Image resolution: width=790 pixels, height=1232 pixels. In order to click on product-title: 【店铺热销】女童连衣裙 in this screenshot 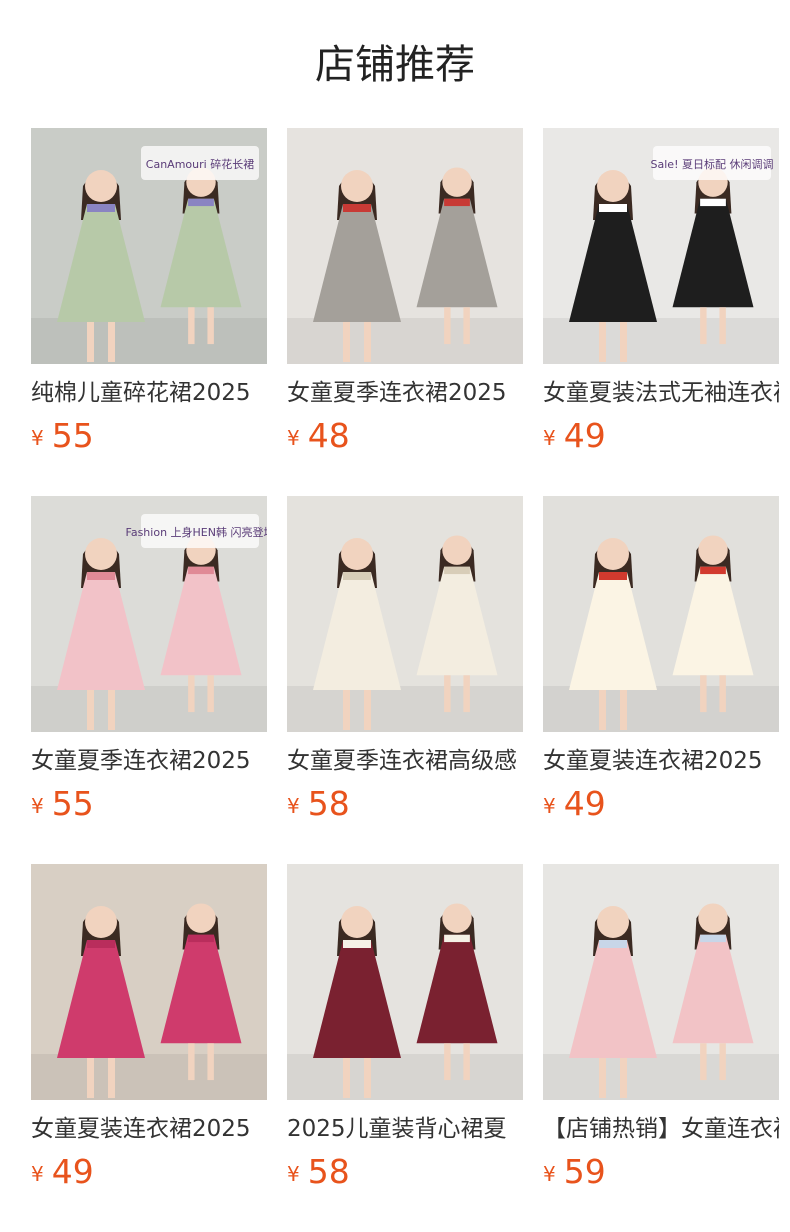, I will do `click(661, 1129)`.